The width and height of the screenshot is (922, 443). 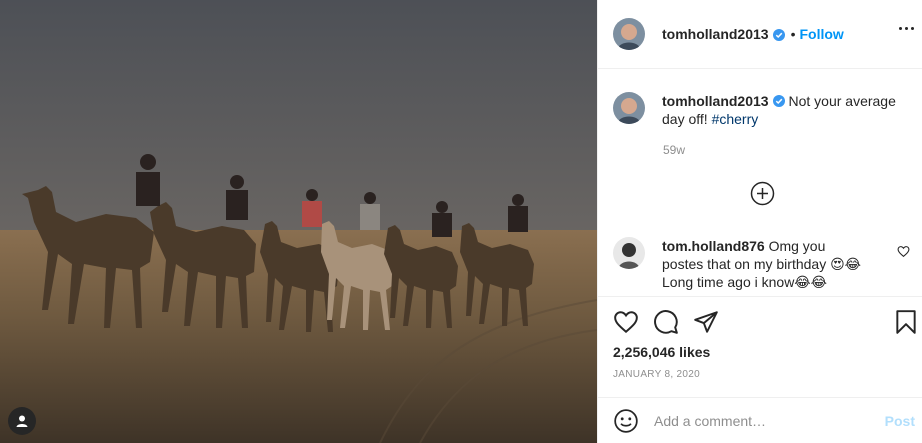 I want to click on caption-timestamp: 59w, so click(x=674, y=150).